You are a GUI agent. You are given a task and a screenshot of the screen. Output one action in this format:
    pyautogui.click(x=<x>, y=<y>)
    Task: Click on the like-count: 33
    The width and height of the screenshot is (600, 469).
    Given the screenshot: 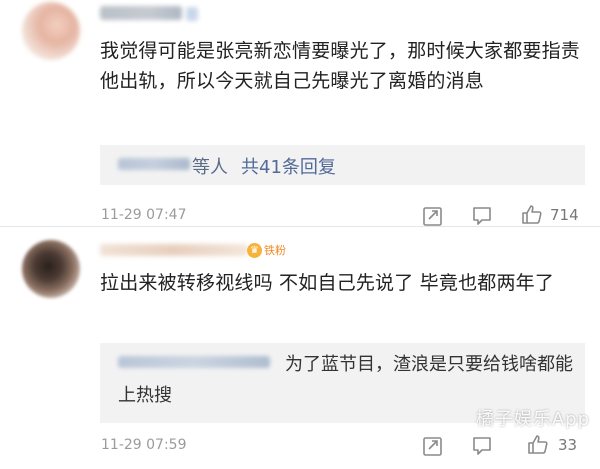 What is the action you would take?
    pyautogui.click(x=568, y=445)
    